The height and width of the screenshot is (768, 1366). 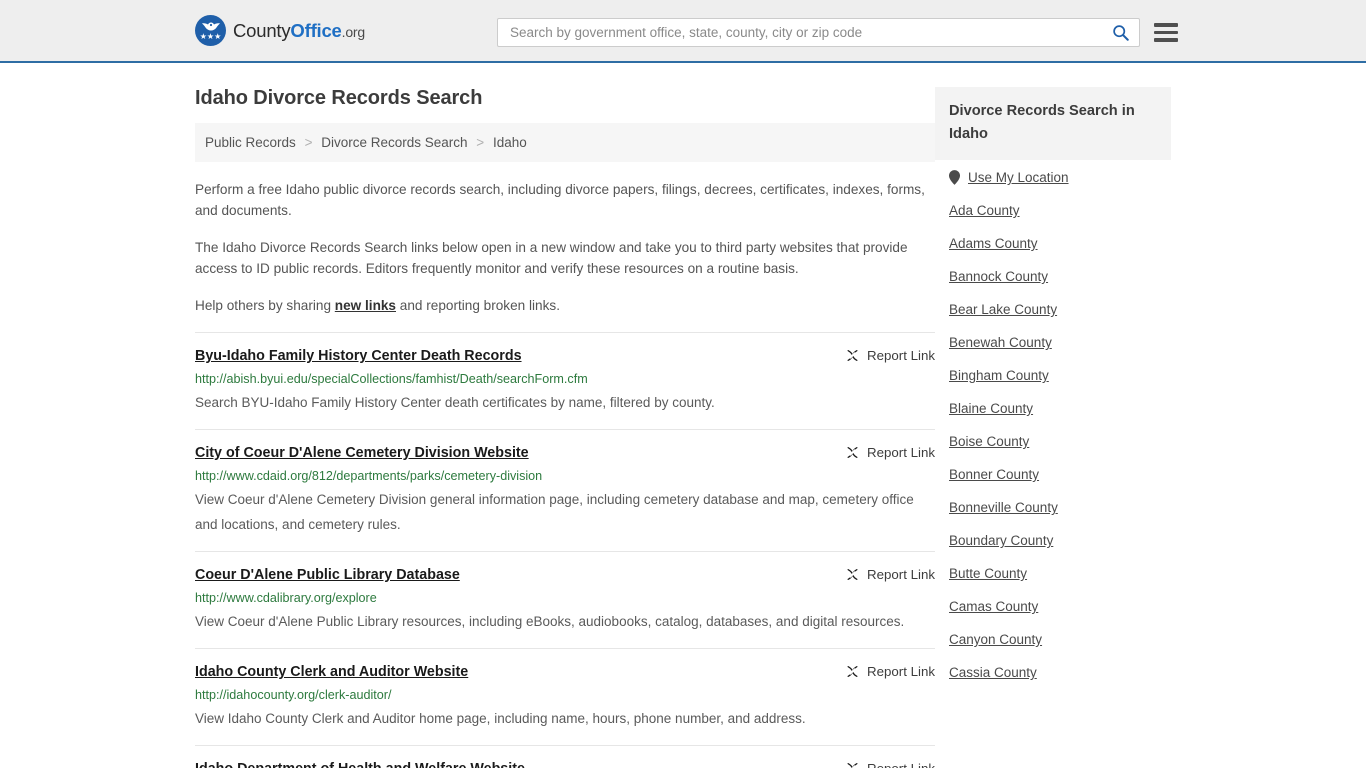 I want to click on result-url: http://idahocounty.org/clerk-auditor/, so click(x=293, y=695).